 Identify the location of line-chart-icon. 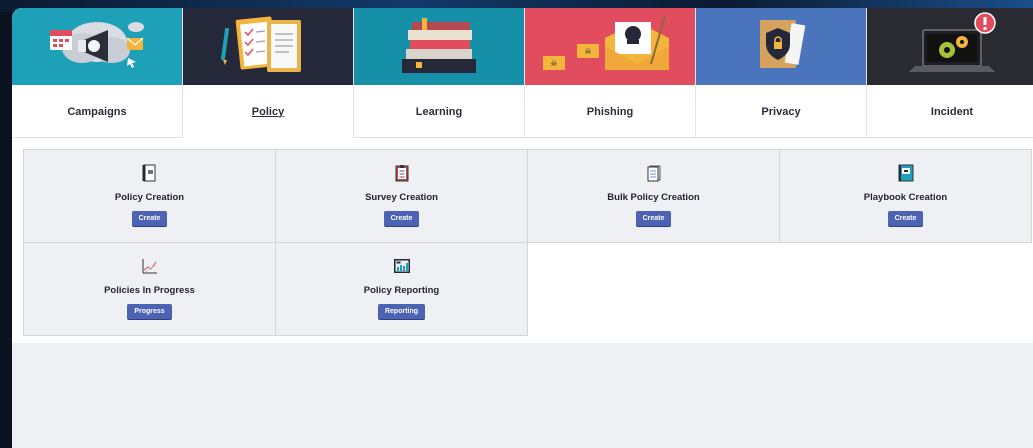
(149, 266).